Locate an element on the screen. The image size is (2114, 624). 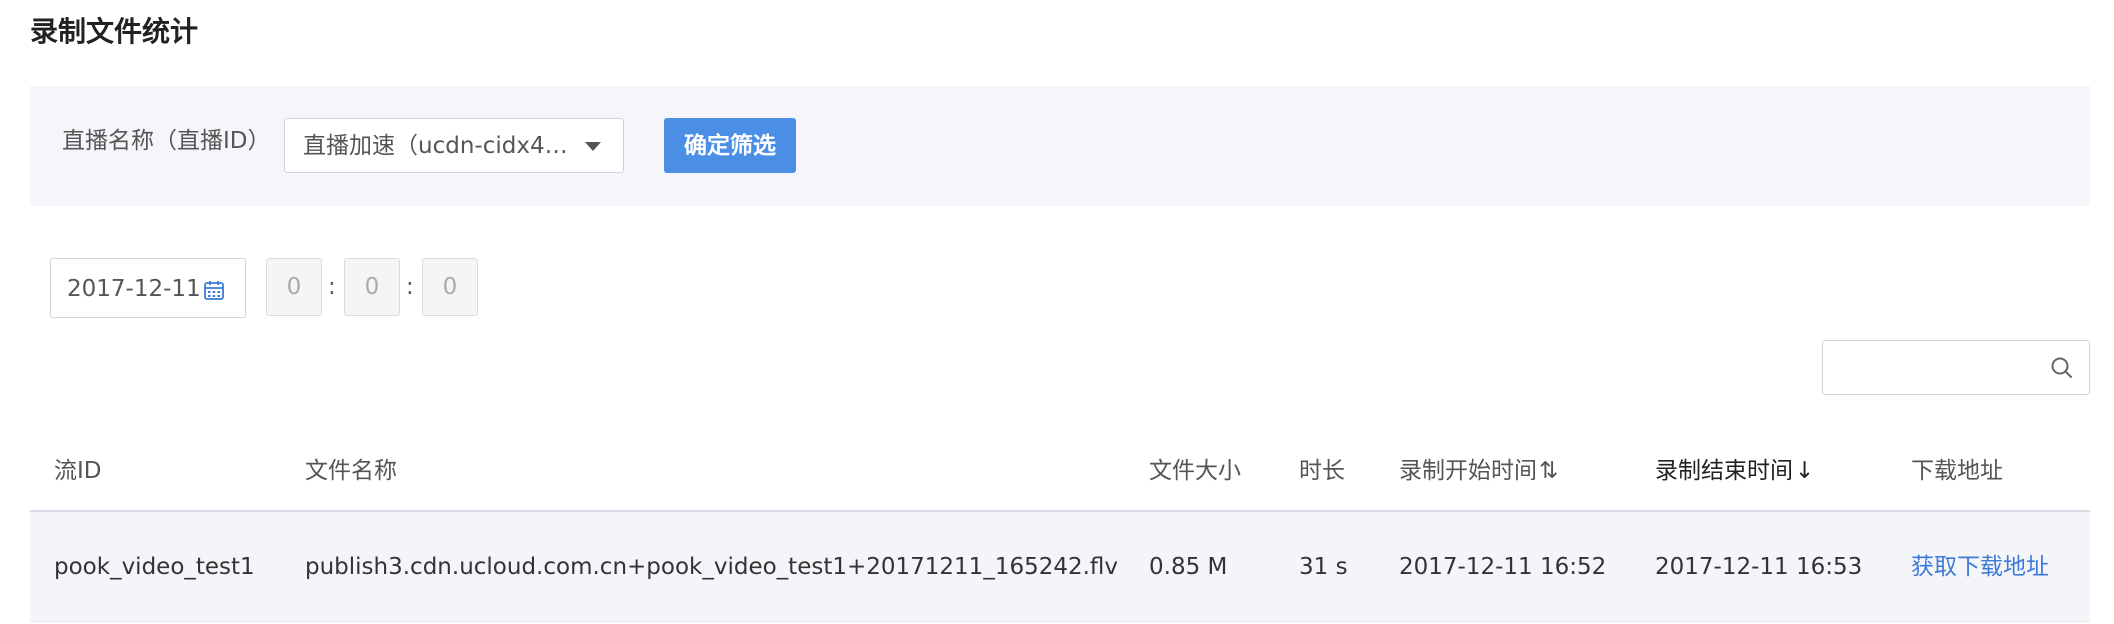
header-duration: 时长 is located at coordinates (1322, 471).